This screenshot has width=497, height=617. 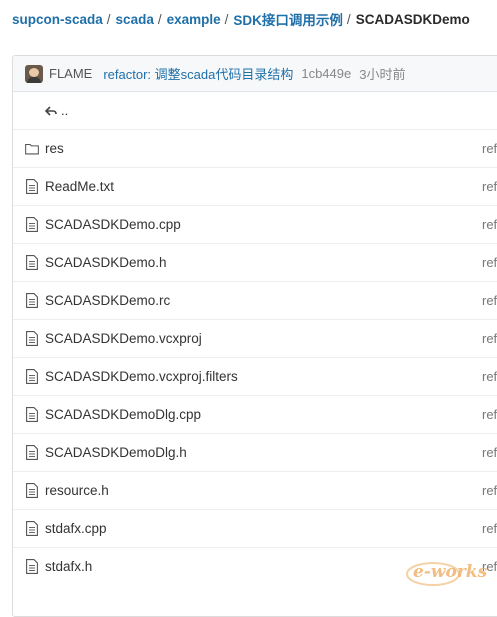 What do you see at coordinates (255, 224) in the screenshot?
I see `file-row: SCADASDKDemo.cpp ref` at bounding box center [255, 224].